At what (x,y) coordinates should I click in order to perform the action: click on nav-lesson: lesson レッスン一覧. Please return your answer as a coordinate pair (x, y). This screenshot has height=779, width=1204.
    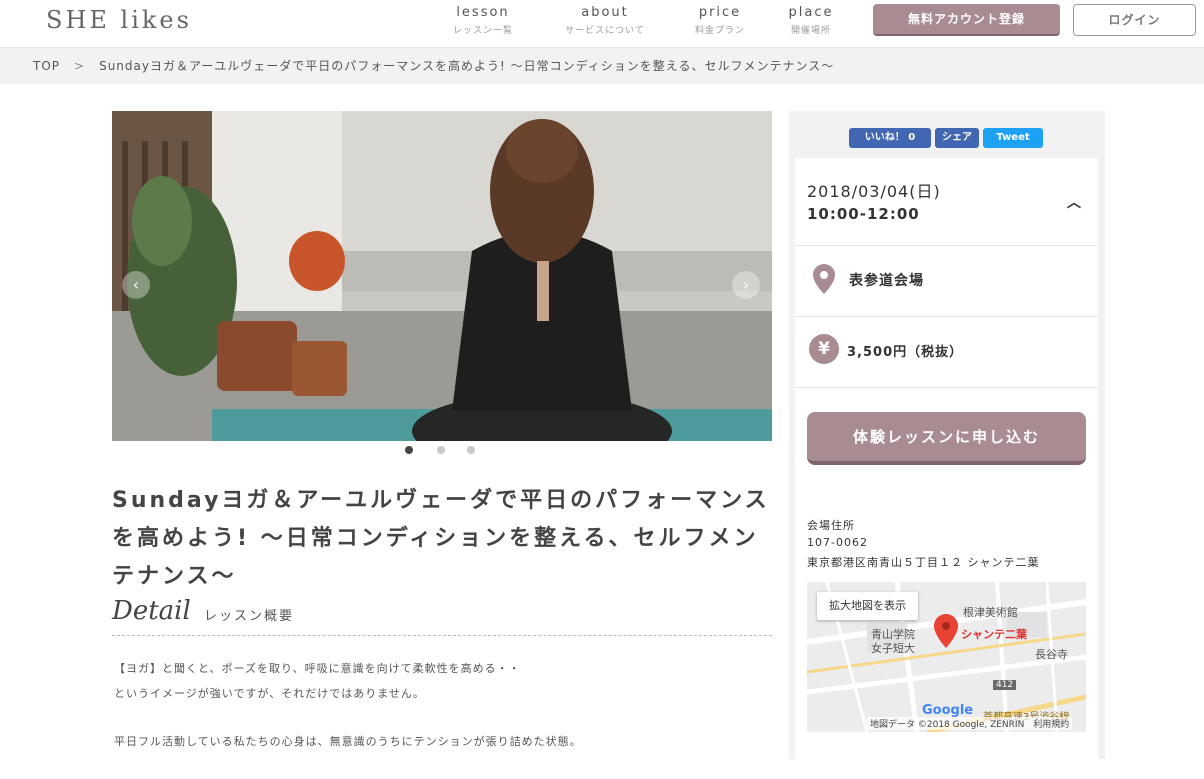
    Looking at the image, I should click on (483, 20).